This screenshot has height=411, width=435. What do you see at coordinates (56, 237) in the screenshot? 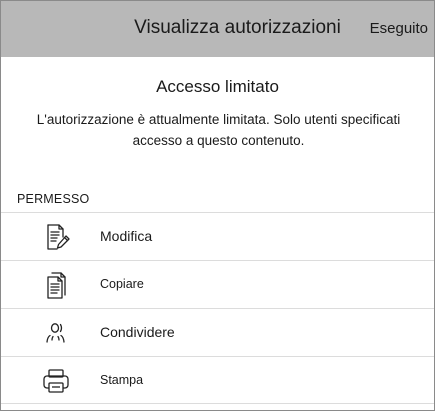
I see `edit-document-icon` at bounding box center [56, 237].